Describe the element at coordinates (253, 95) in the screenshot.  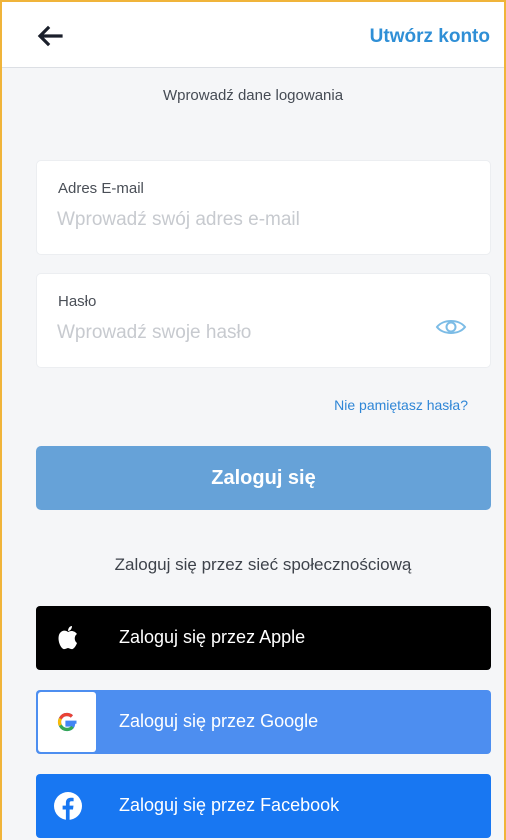
I see `page-subtitle: Wprowadź dane logowania` at that location.